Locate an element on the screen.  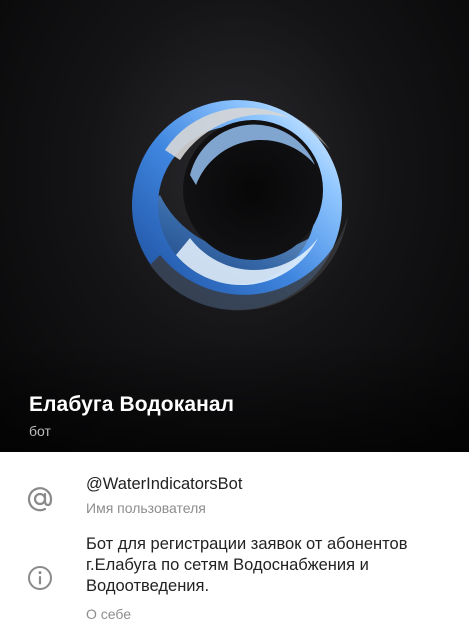
username-row: @WaterIndicatorsBot Имя пользователя is located at coordinates (234, 492).